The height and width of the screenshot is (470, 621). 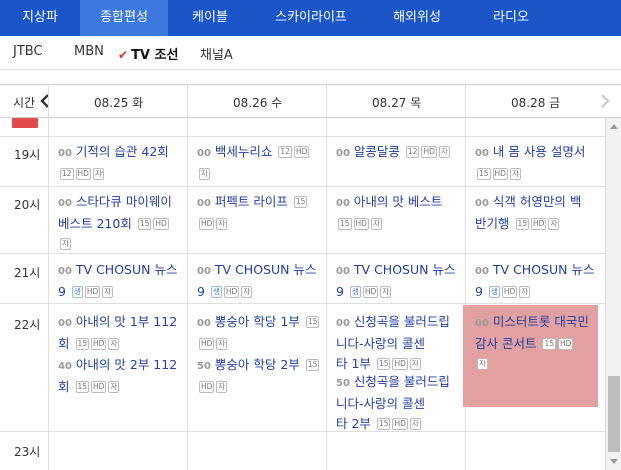 I want to click on tab-cable: 케이블, so click(x=210, y=18).